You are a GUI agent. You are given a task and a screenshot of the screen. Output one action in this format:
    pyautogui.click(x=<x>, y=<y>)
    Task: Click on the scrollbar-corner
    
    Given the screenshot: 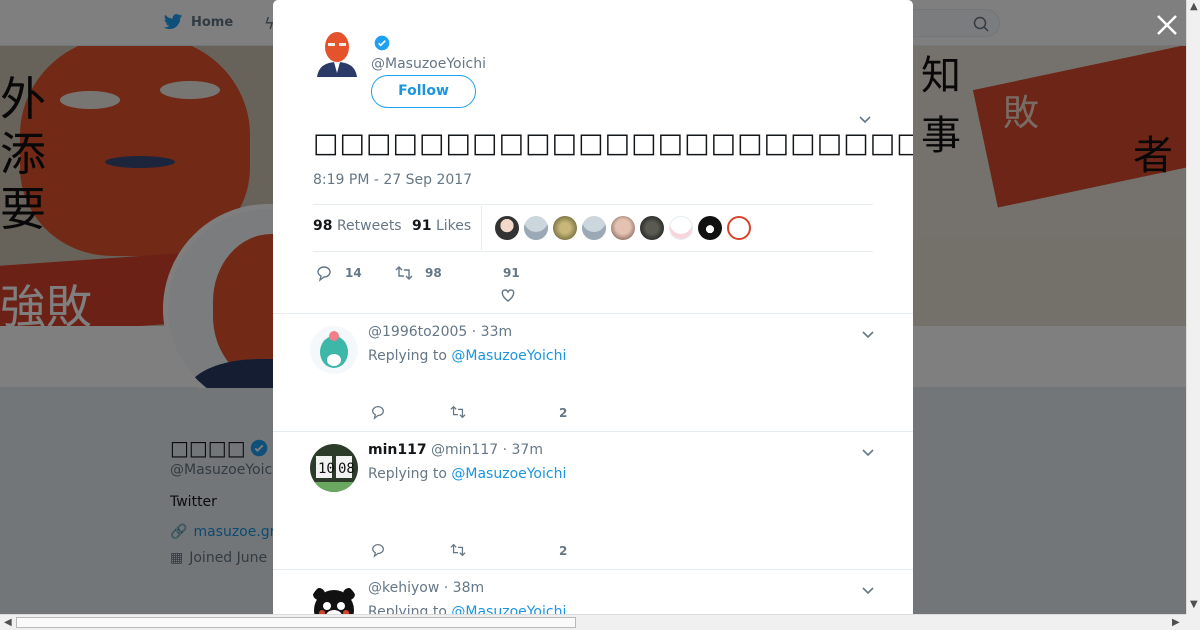 What is the action you would take?
    pyautogui.click(x=1193, y=622)
    